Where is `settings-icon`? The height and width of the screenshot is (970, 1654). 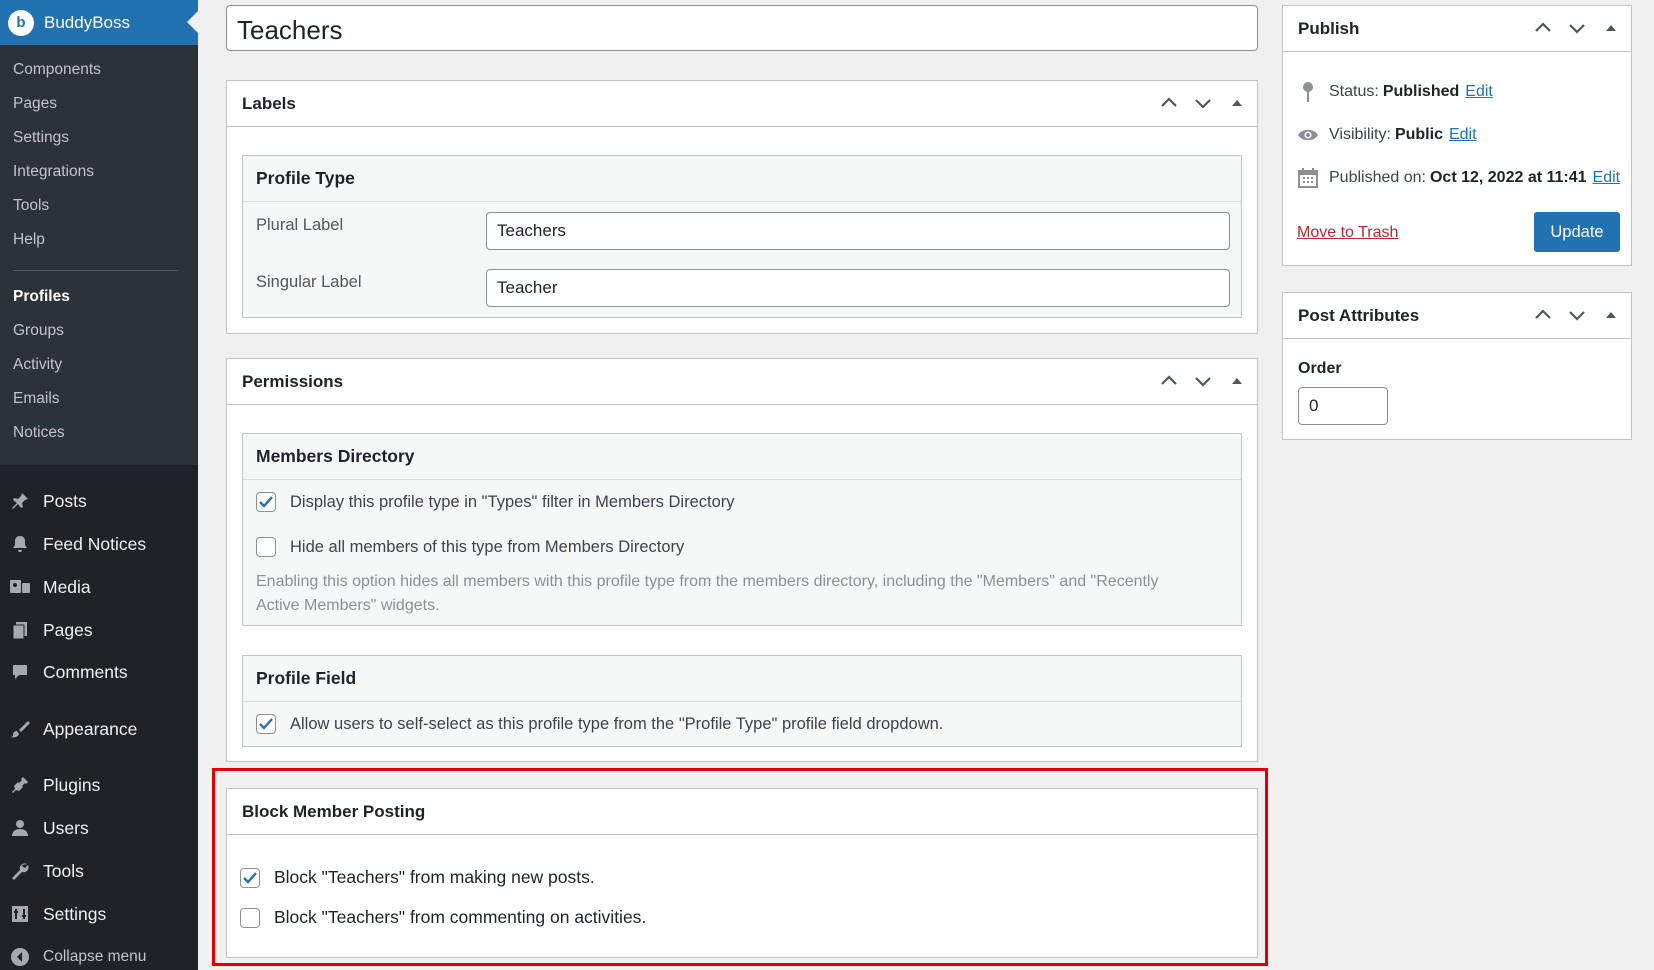
settings-icon is located at coordinates (20, 914).